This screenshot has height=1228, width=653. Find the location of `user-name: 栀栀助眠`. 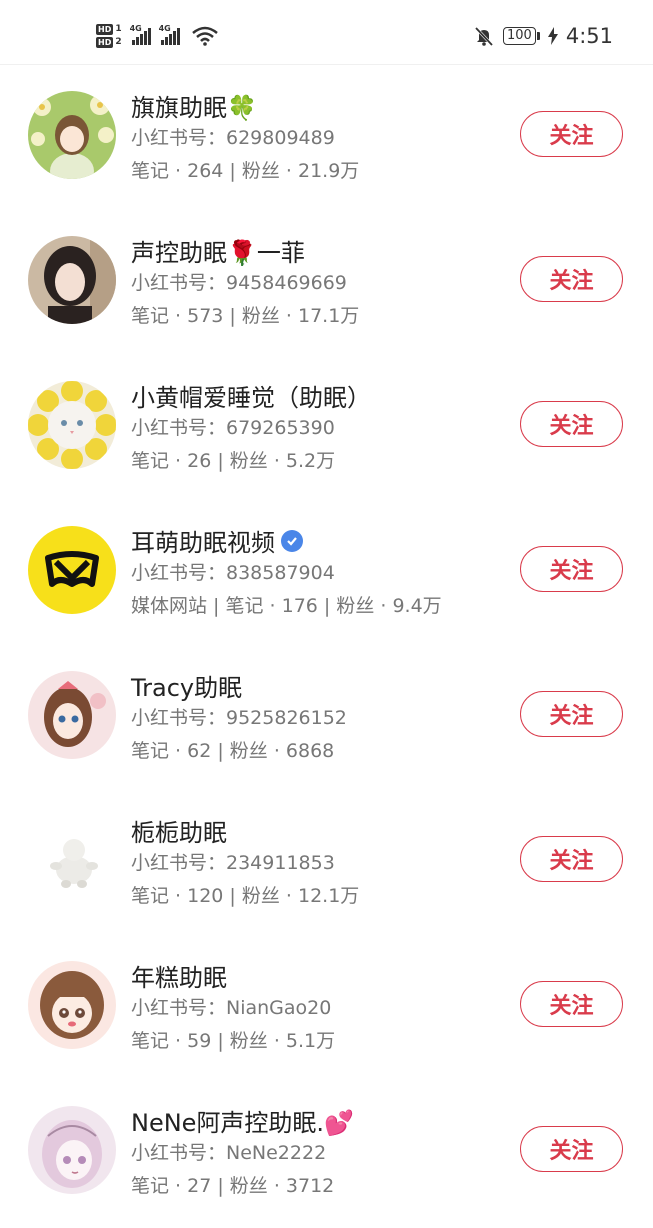

user-name: 栀栀助眠 is located at coordinates (179, 830).